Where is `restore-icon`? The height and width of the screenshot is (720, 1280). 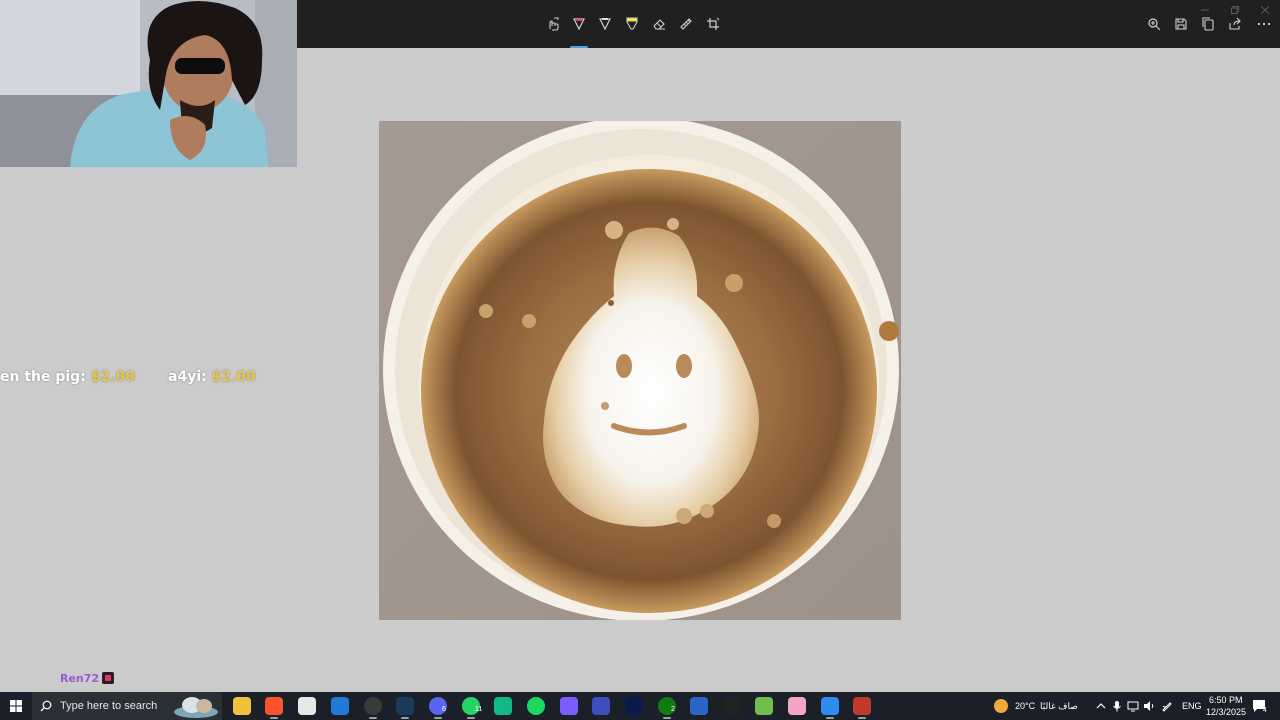 restore-icon is located at coordinates (1235, 10).